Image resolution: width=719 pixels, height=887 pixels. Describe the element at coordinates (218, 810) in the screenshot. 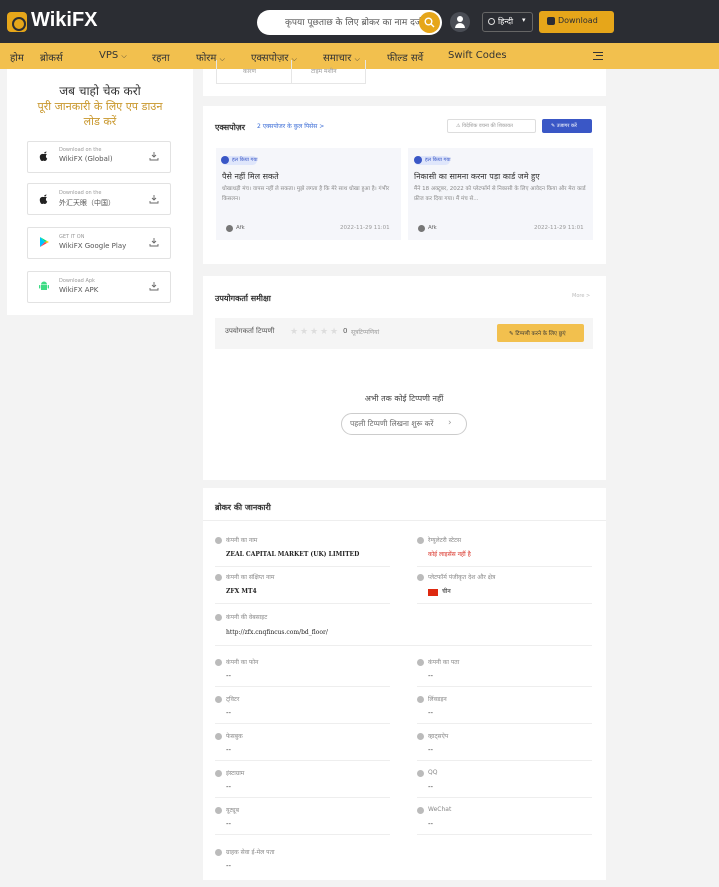

I see `youtube-icon` at that location.